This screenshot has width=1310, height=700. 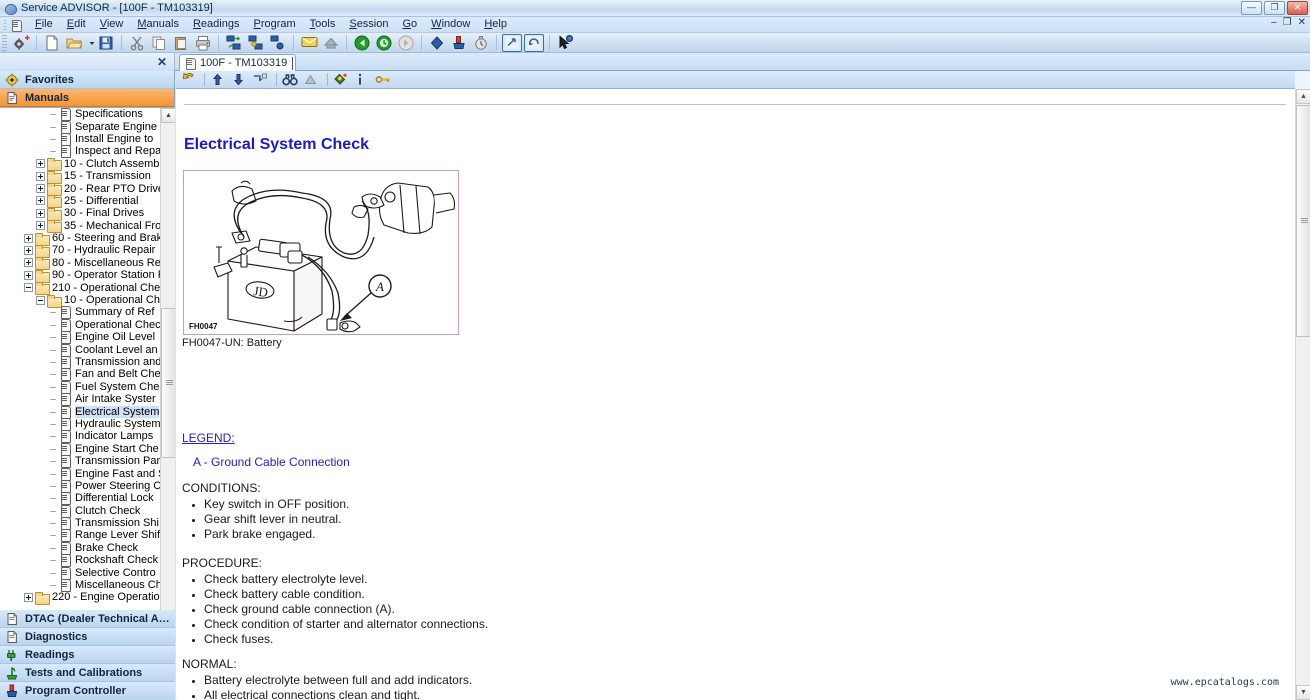 What do you see at coordinates (16, 25) in the screenshot?
I see `document-menu-icon` at bounding box center [16, 25].